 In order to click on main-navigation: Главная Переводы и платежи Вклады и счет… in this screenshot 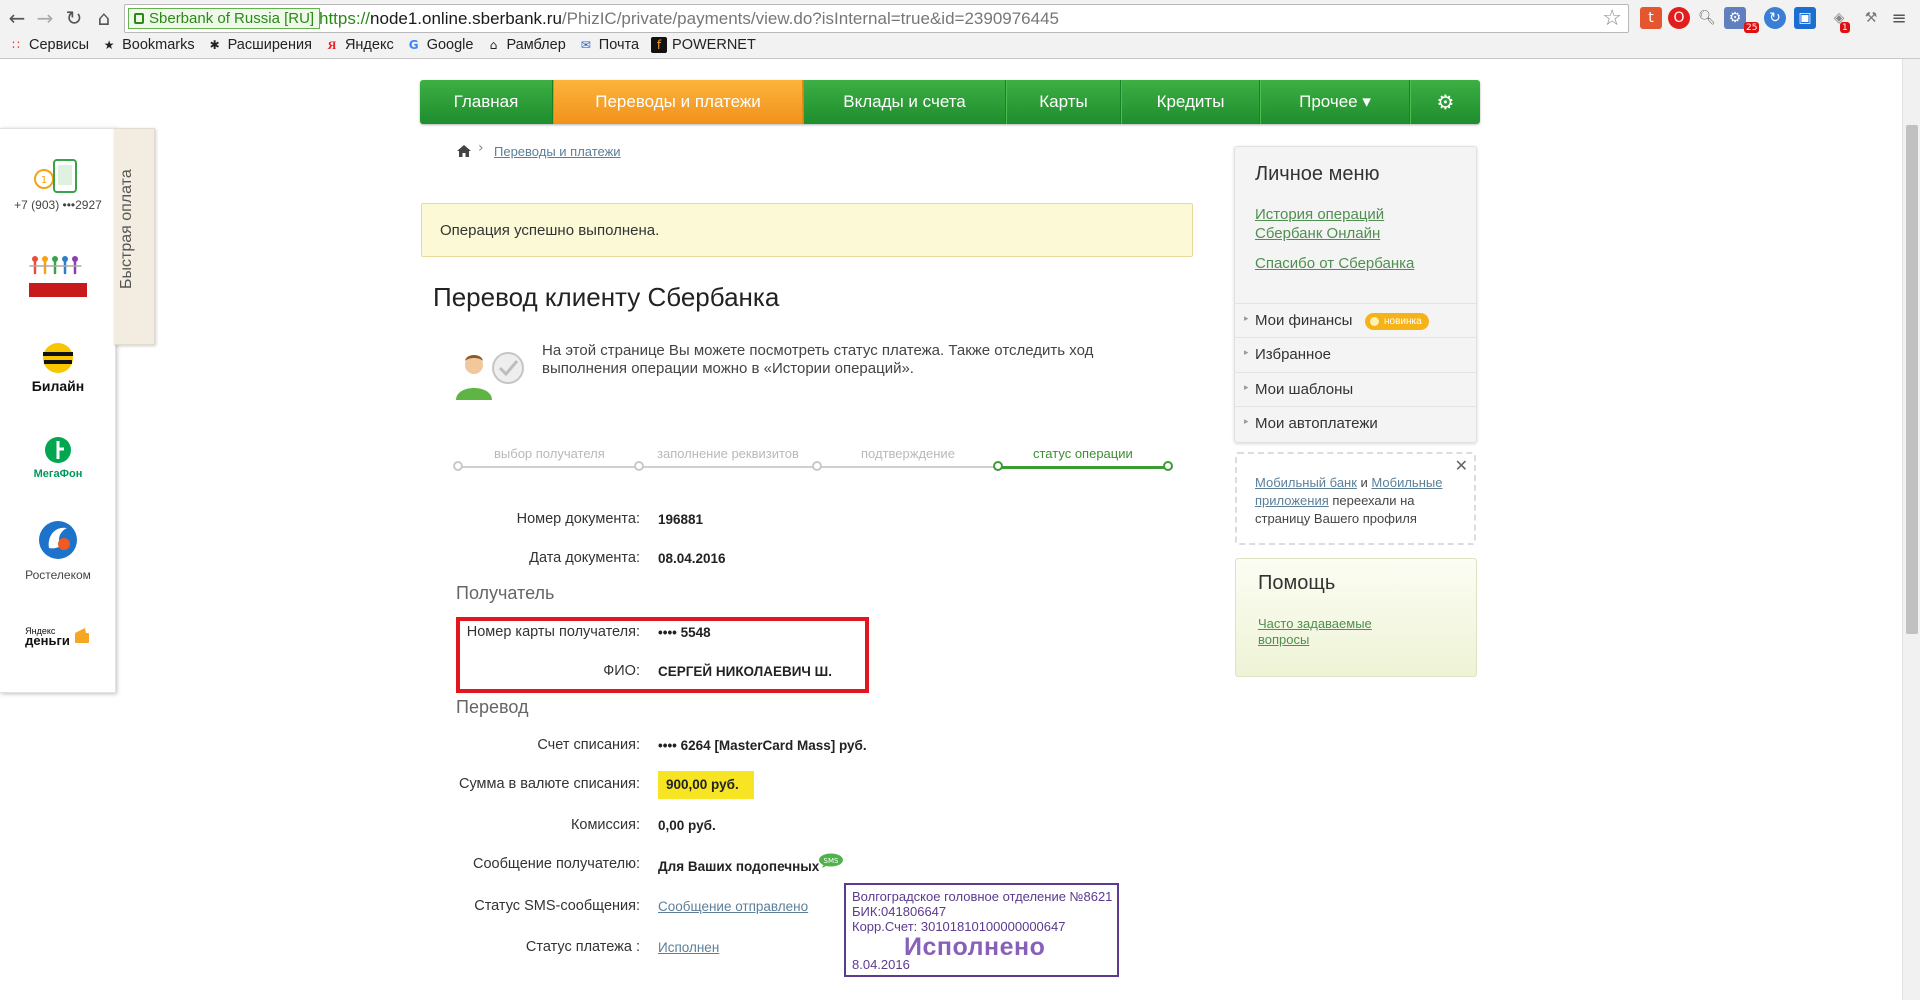, I will do `click(950, 102)`.